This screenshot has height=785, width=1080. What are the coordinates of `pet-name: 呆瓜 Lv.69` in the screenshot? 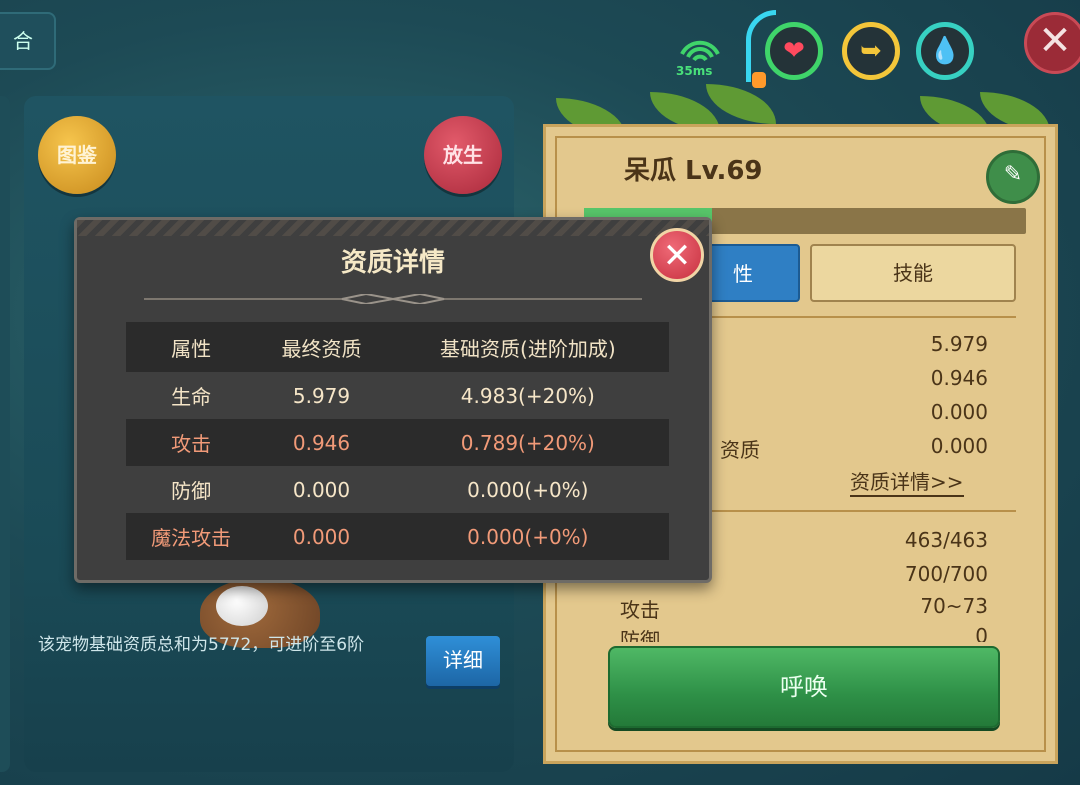 It's located at (693, 171).